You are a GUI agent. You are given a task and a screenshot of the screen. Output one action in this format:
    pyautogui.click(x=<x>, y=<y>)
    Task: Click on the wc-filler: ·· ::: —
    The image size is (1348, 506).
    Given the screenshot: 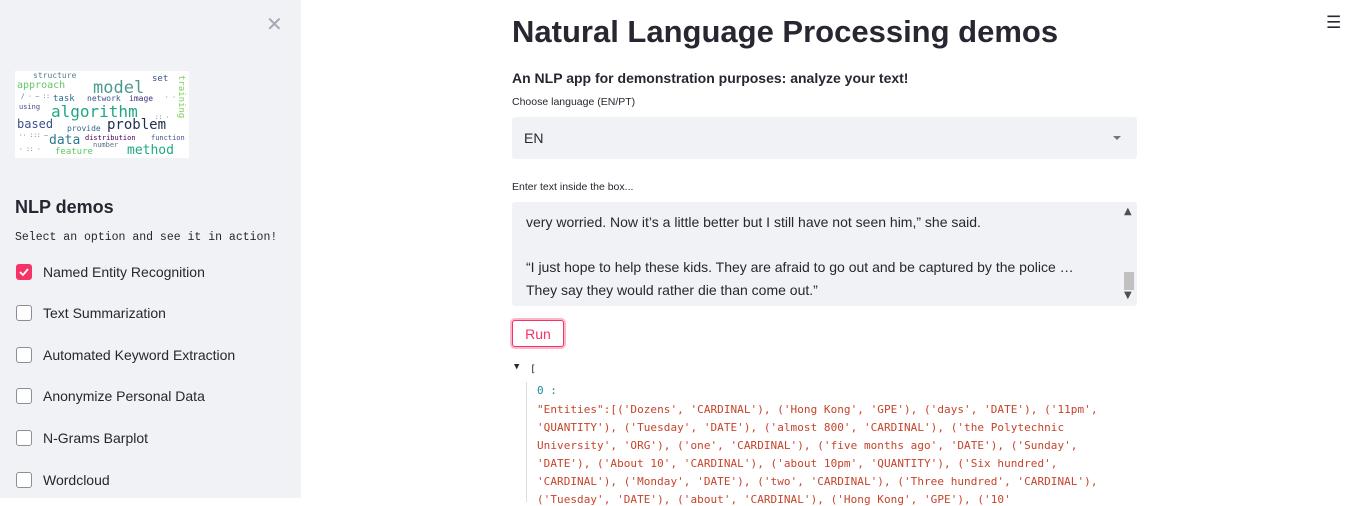 What is the action you would take?
    pyautogui.click(x=33, y=135)
    